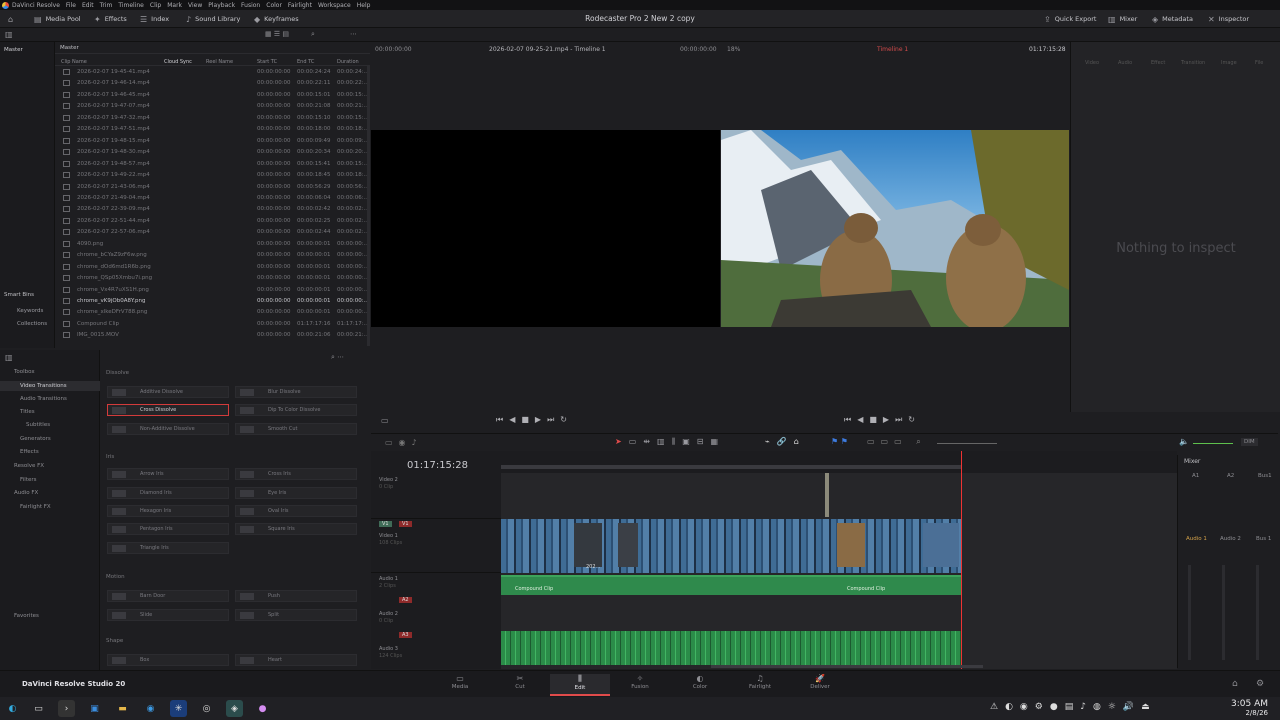 Image resolution: width=1280 pixels, height=720 pixels. What do you see at coordinates (168, 429) in the screenshot?
I see `transition-tile: Non-Additive Dissolve` at bounding box center [168, 429].